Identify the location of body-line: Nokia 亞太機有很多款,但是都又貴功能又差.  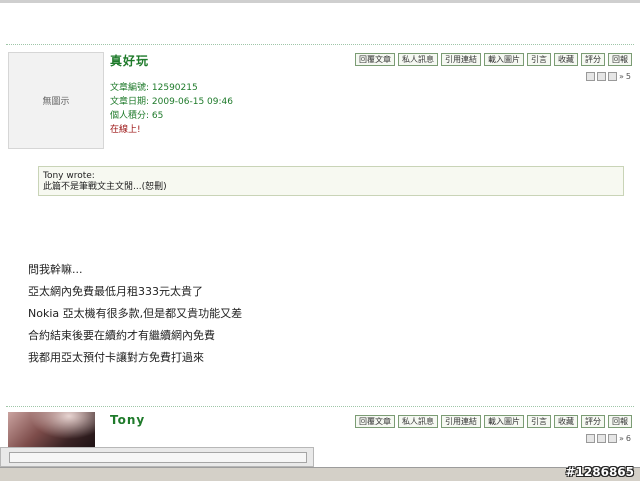
(135, 313).